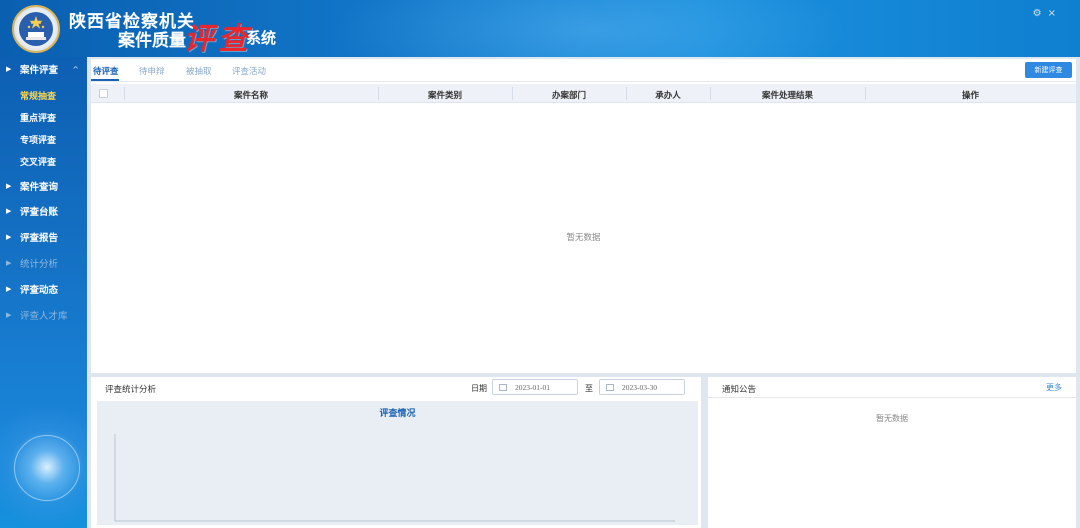  What do you see at coordinates (39, 238) in the screenshot?
I see `sidebar-item-label: 评查报告` at bounding box center [39, 238].